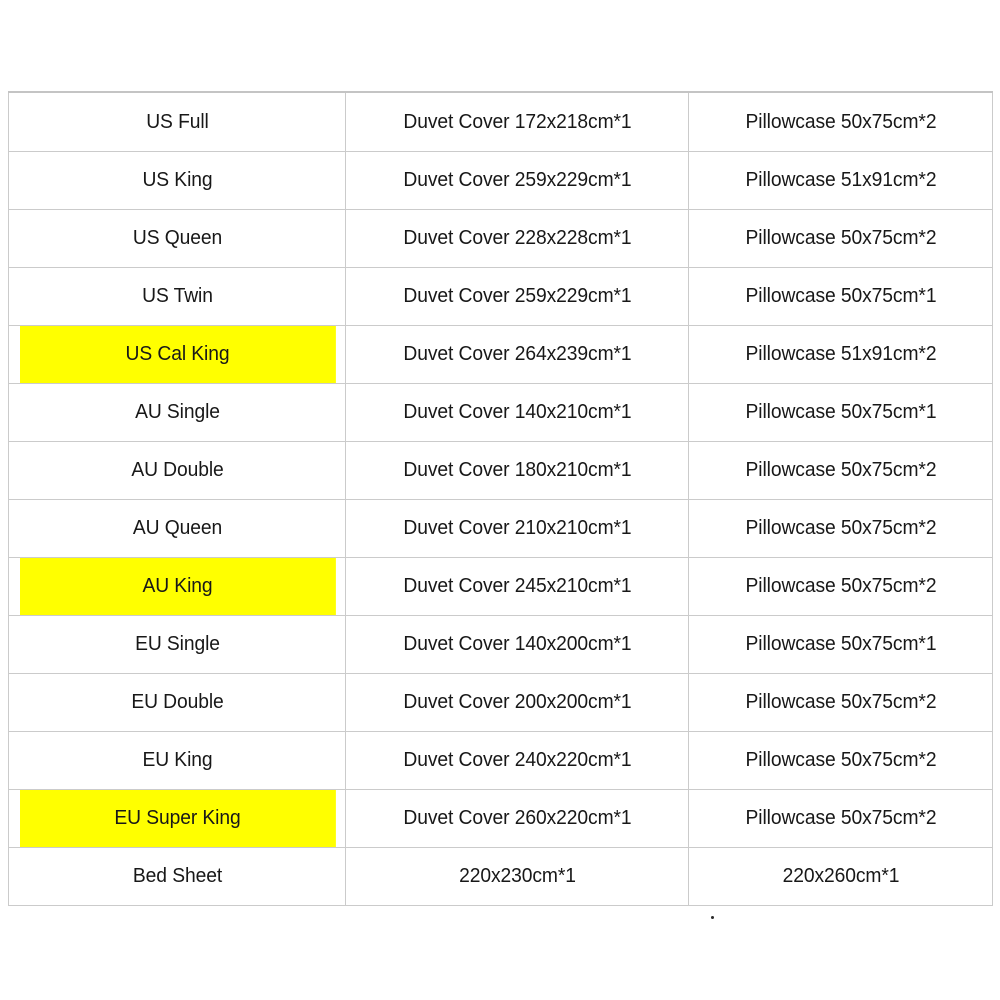 Image resolution: width=1000 pixels, height=1000 pixels. What do you see at coordinates (177, 238) in the screenshot?
I see `cell-size-name: US Queen` at bounding box center [177, 238].